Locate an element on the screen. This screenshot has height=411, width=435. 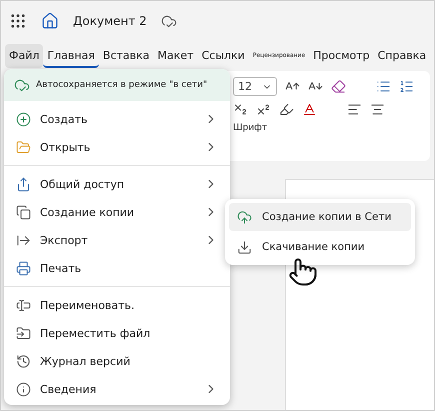
menu-item: Сведения is located at coordinates (117, 389).